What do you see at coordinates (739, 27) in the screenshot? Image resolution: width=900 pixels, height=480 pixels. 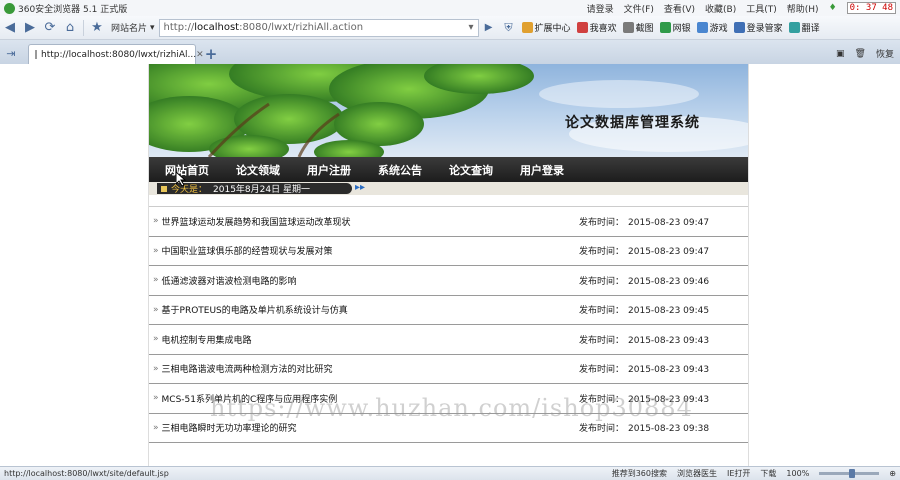 I see `key-icon` at bounding box center [739, 27].